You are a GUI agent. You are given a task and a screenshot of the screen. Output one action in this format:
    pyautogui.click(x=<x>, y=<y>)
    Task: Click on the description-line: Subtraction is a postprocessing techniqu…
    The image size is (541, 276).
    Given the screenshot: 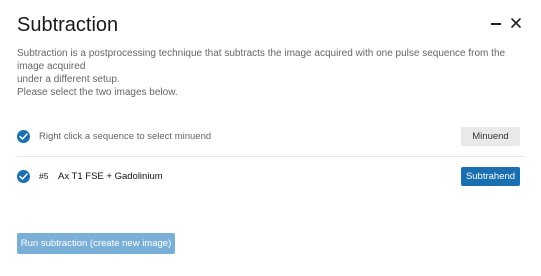 What is the action you would take?
    pyautogui.click(x=261, y=60)
    